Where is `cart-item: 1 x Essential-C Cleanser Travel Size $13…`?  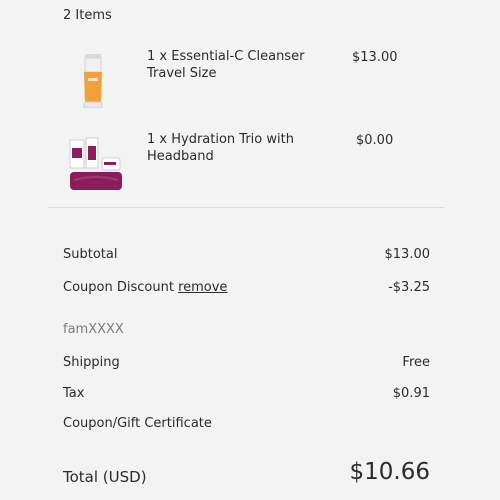 cart-item: 1 x Essential-C Cleanser Travel Size $13… is located at coordinates (250, 77).